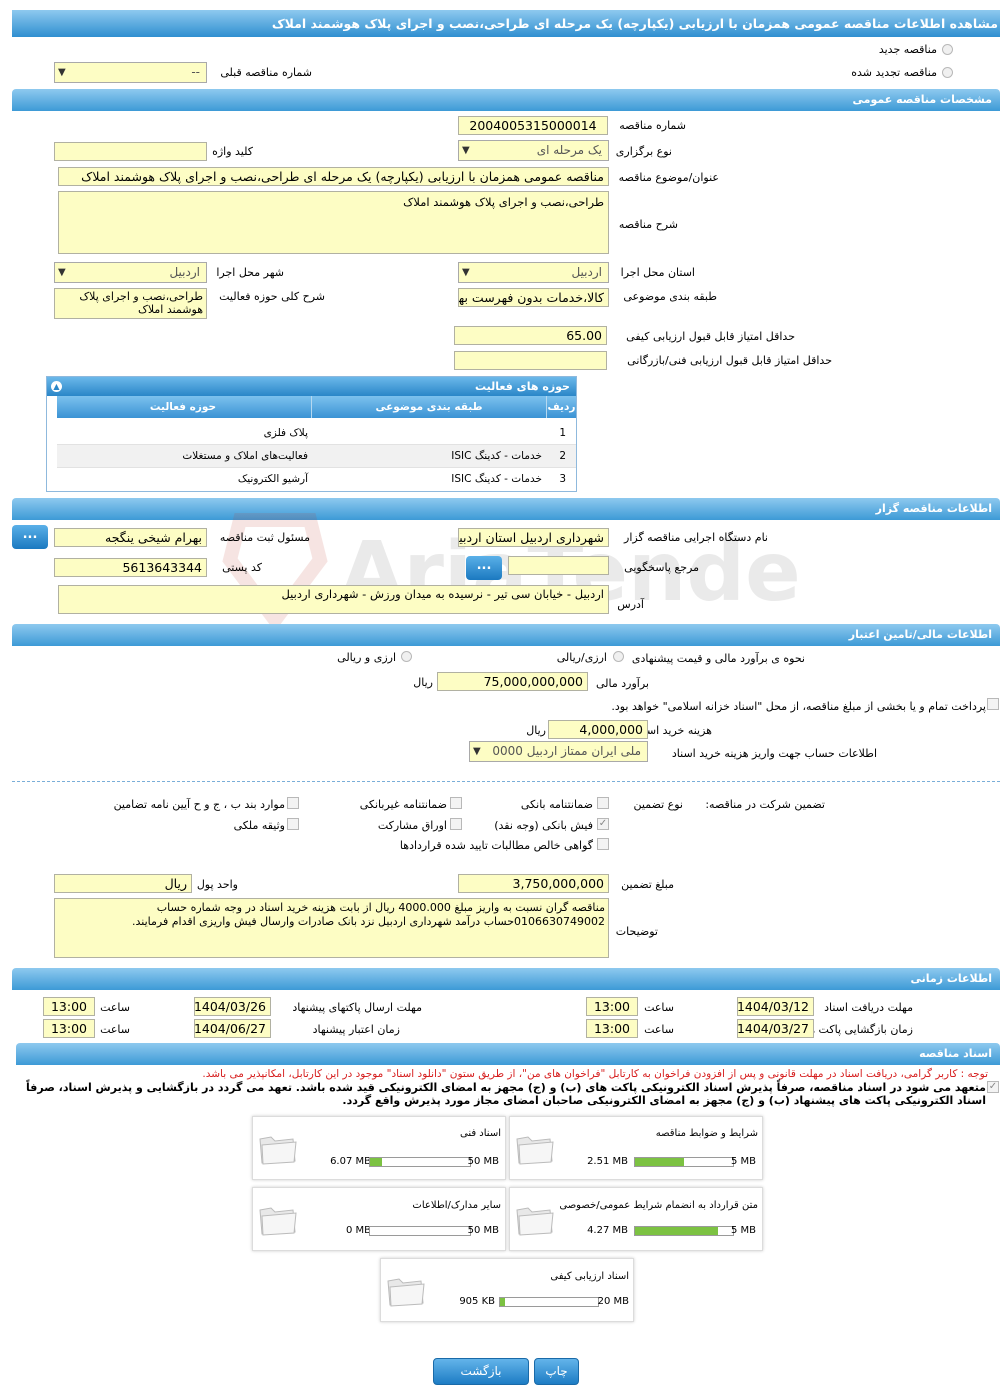  What do you see at coordinates (357, 1007) in the screenshot?
I see `send-deadline-label: مهلت ارسال پاکتهای پیشنهاد` at bounding box center [357, 1007].